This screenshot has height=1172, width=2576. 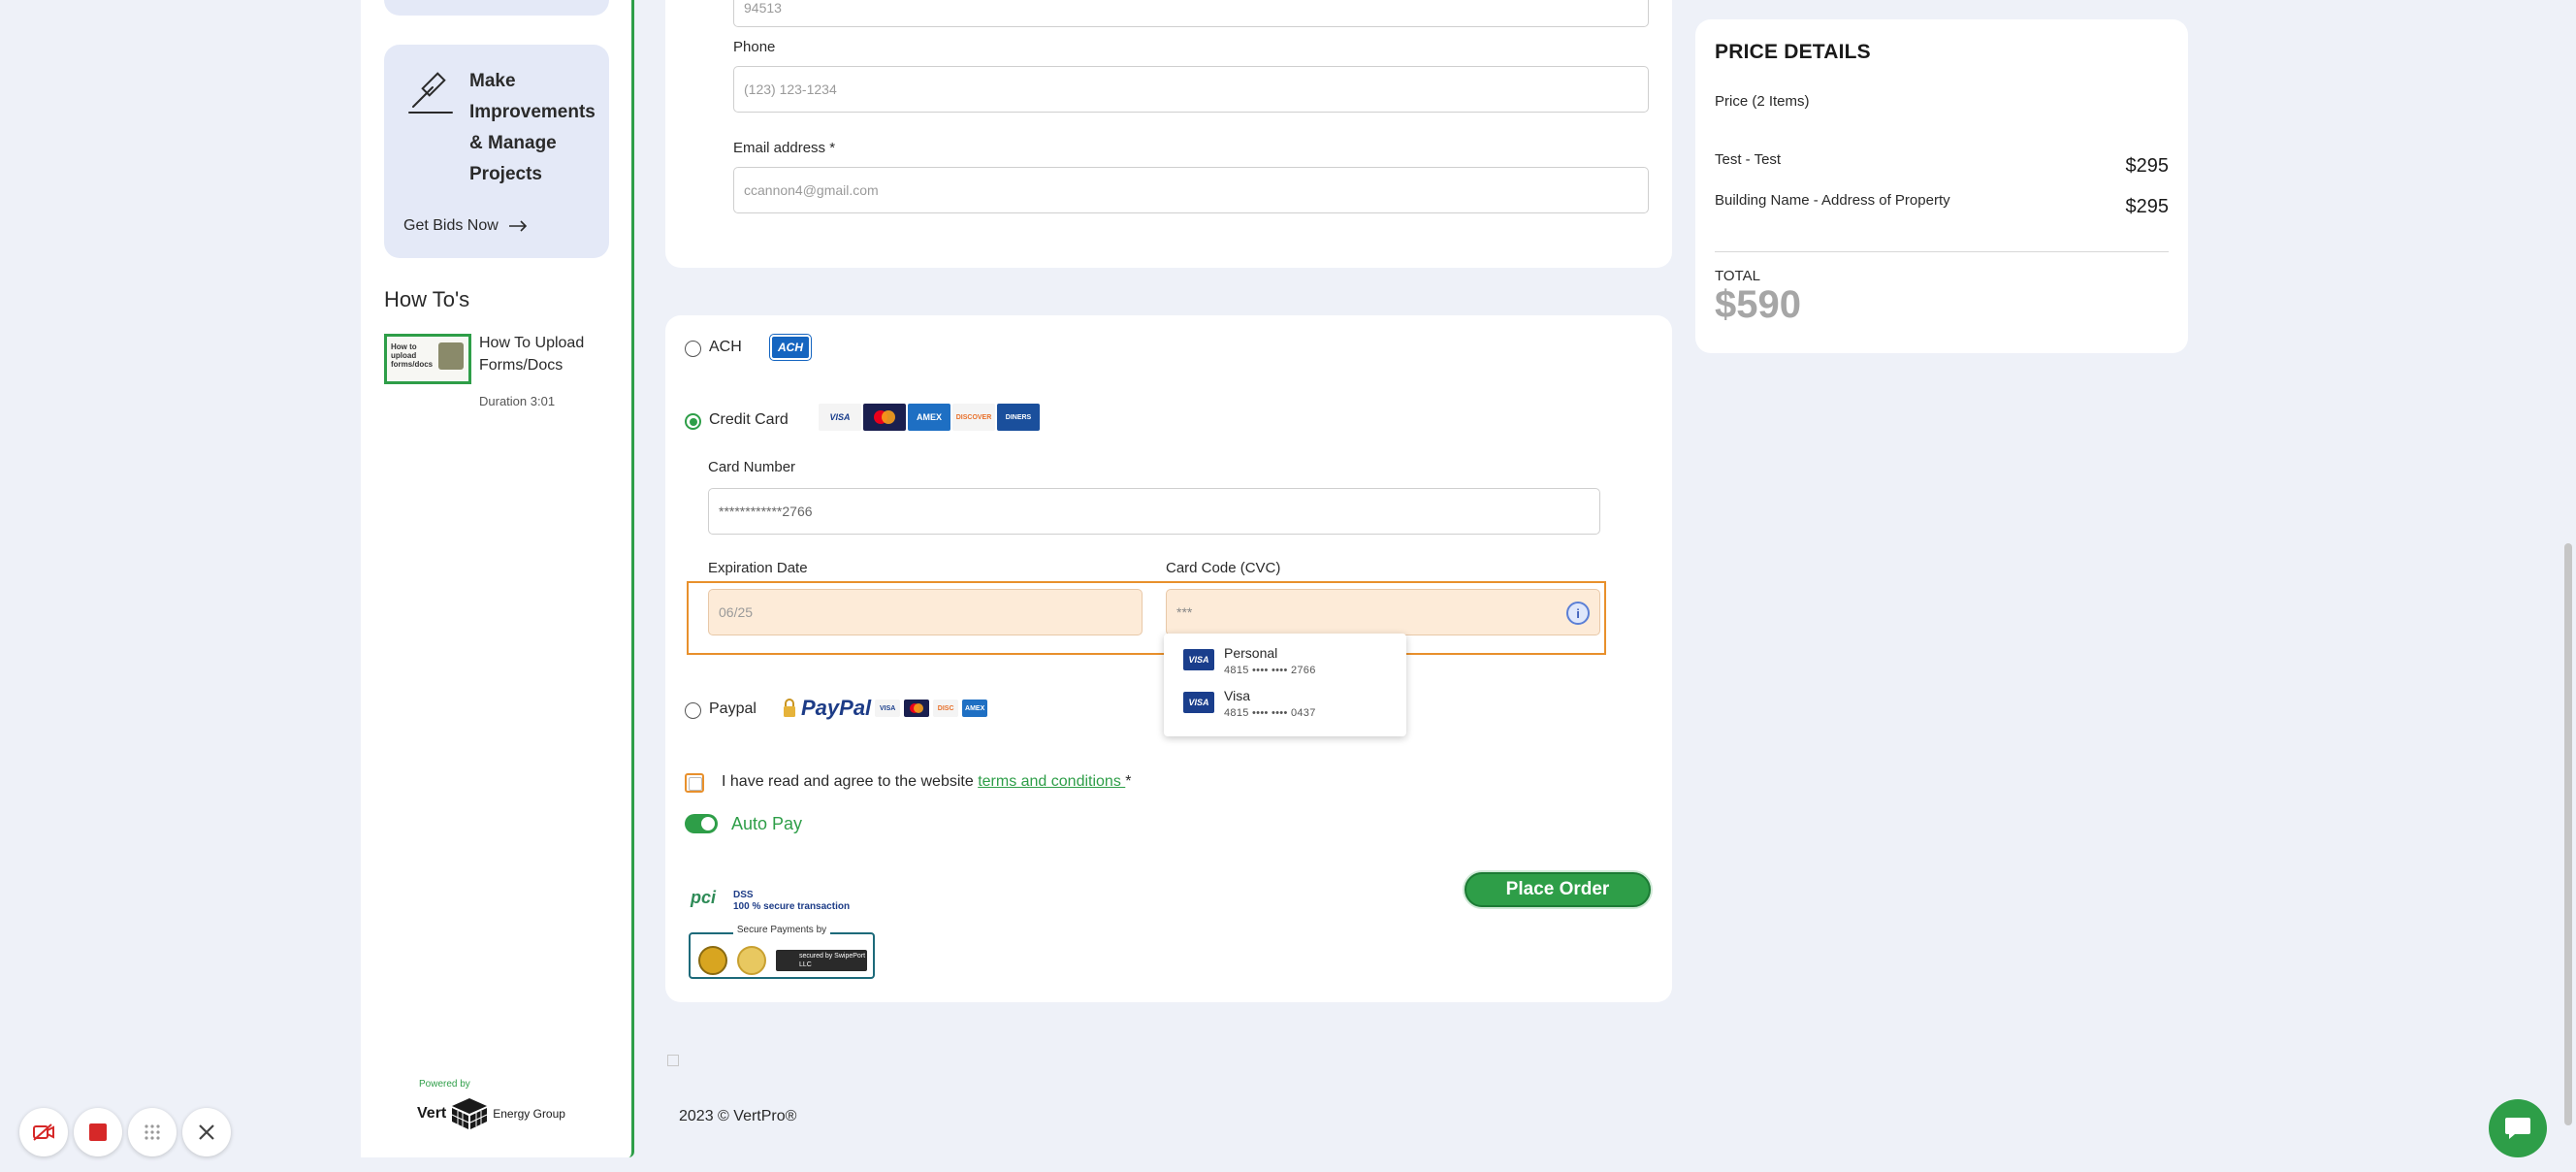 I want to click on diners-club-logo: DINERS, so click(x=1018, y=417).